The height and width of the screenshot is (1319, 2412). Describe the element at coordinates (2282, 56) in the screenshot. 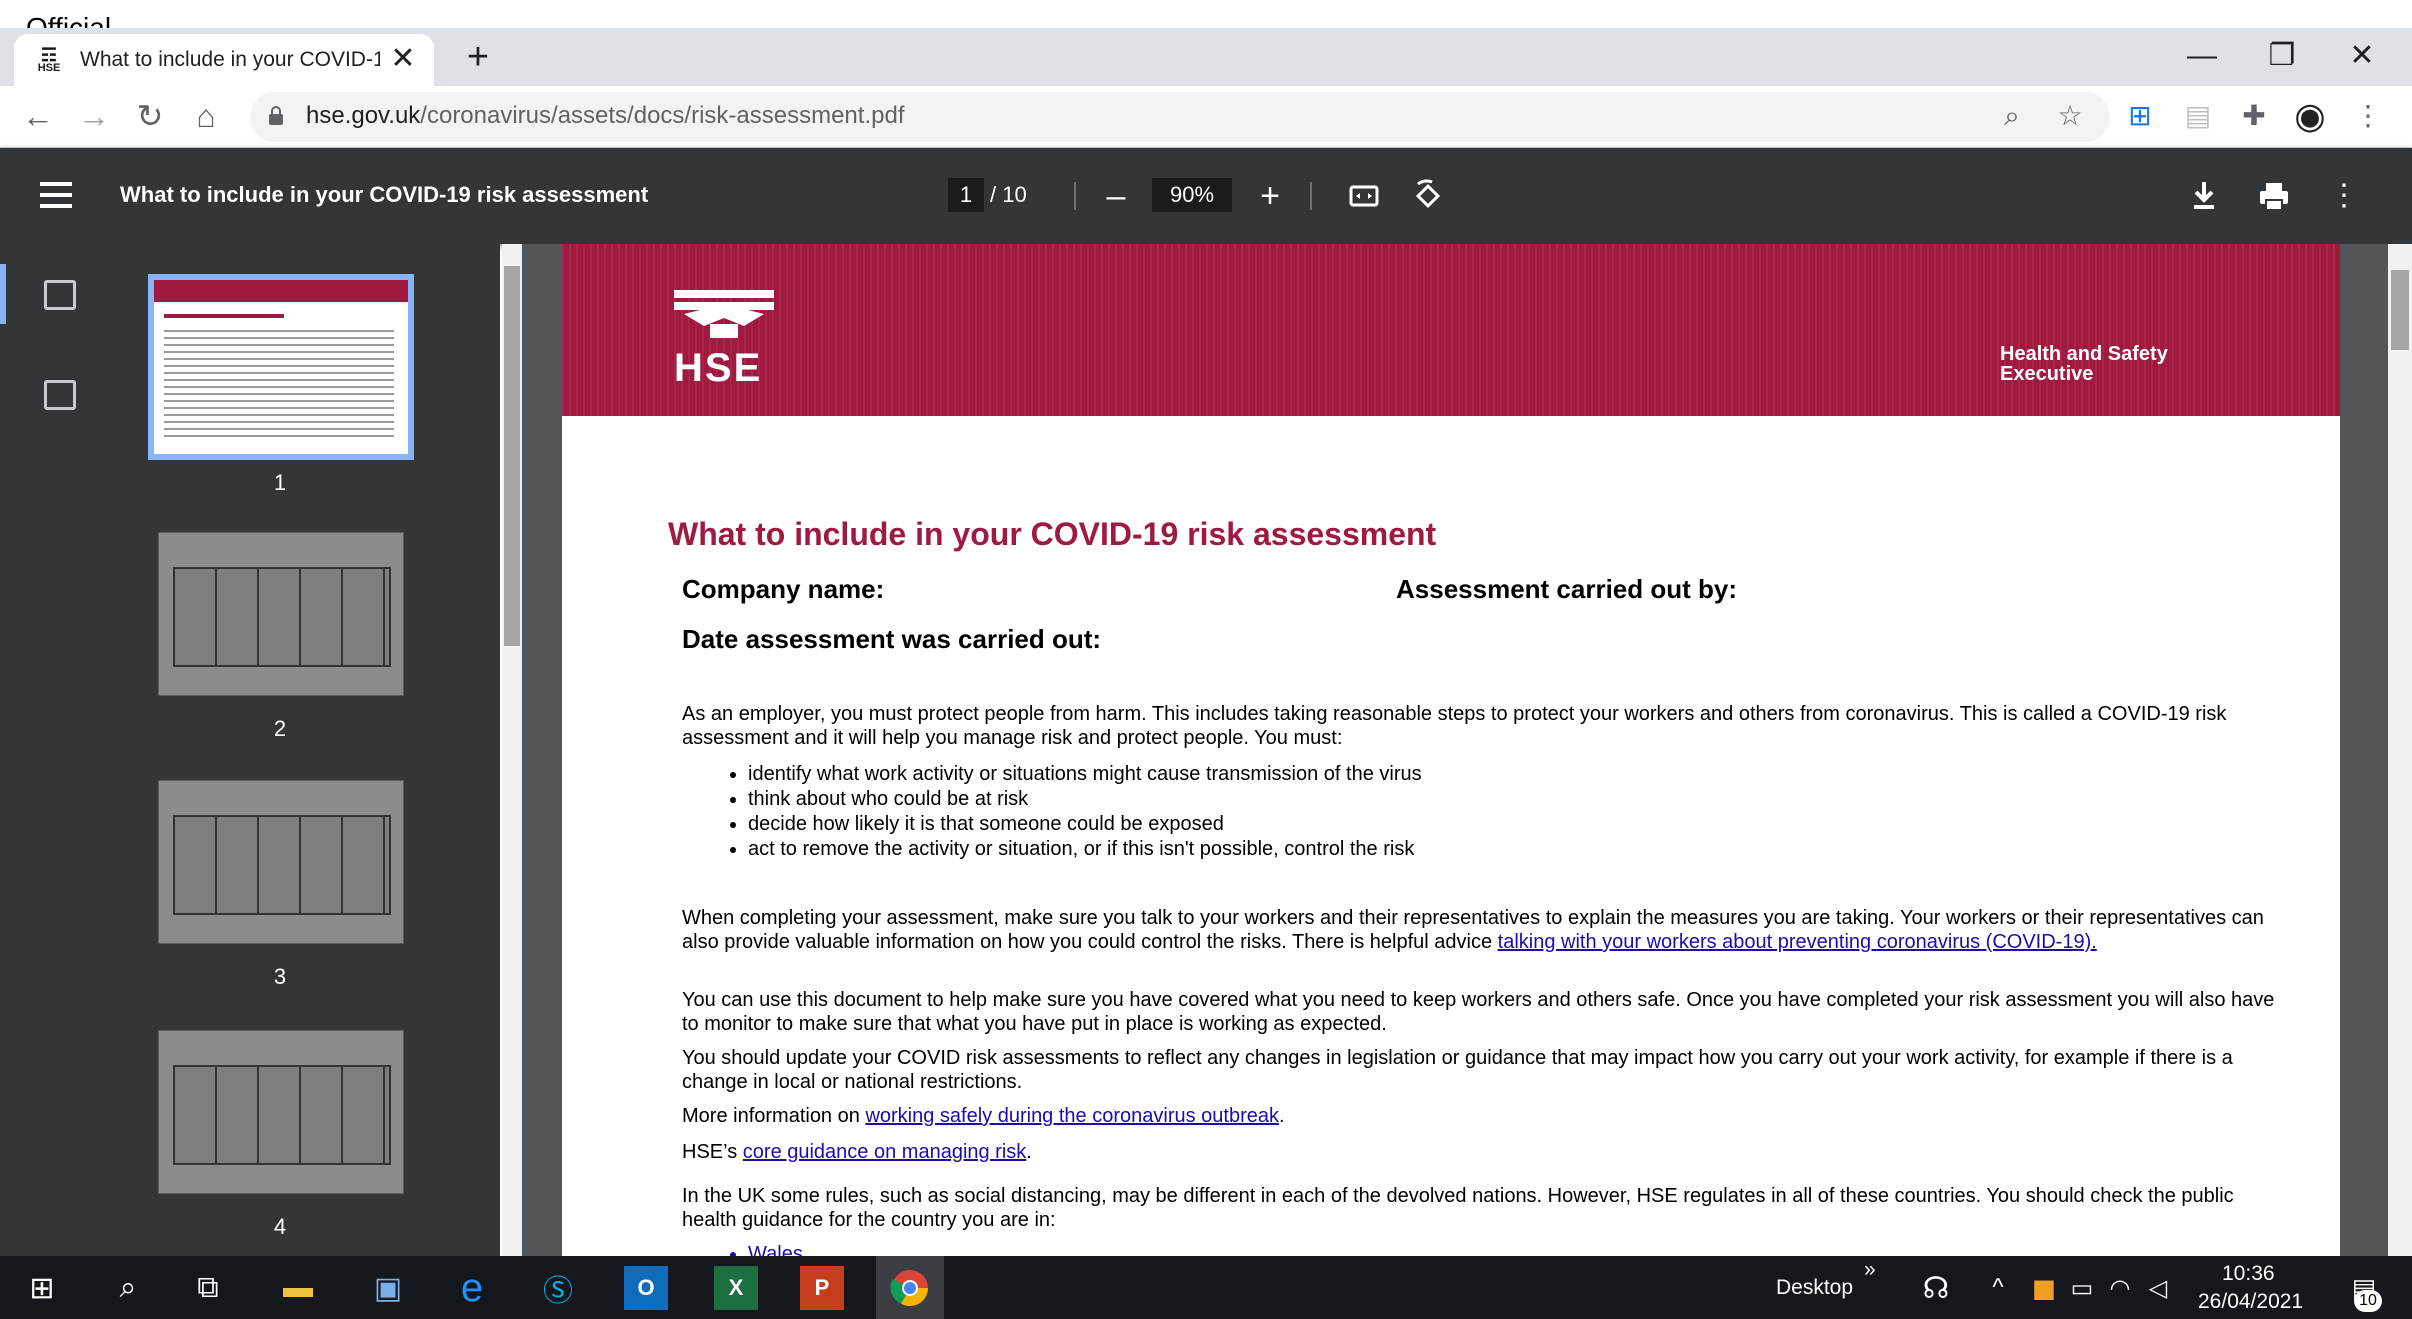

I see `restore-button: ❐` at that location.